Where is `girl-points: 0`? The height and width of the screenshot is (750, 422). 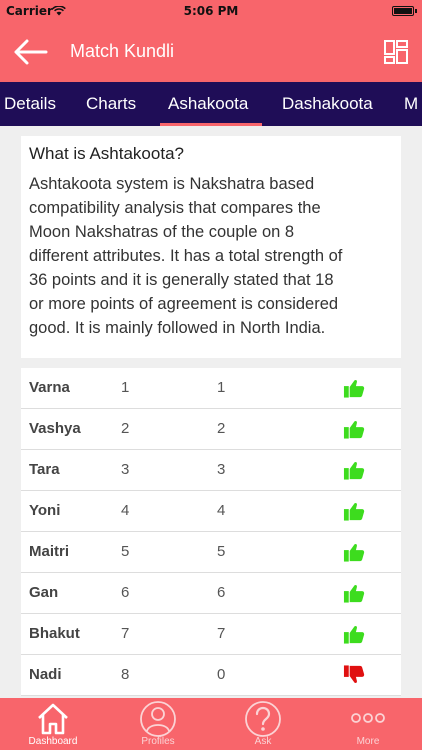 girl-points: 0 is located at coordinates (221, 674).